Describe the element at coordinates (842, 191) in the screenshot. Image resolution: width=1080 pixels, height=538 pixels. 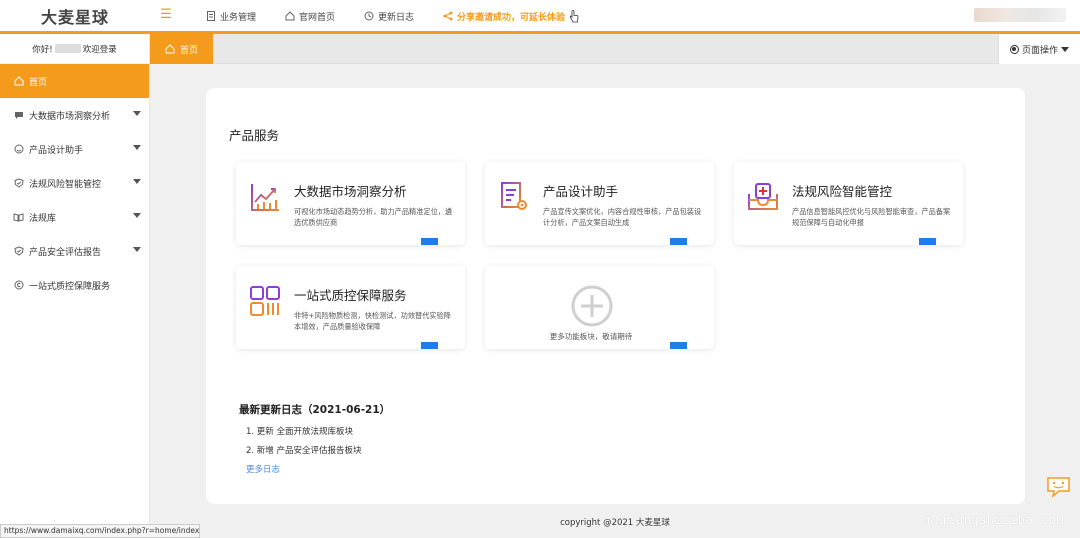
I see `card-title: 法规风险智能管控` at that location.